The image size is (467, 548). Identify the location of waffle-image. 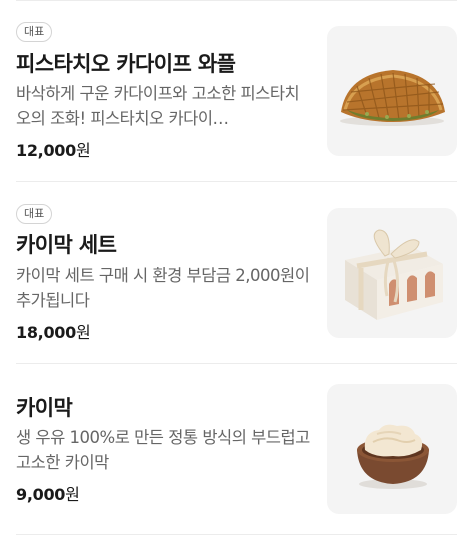
(392, 91).